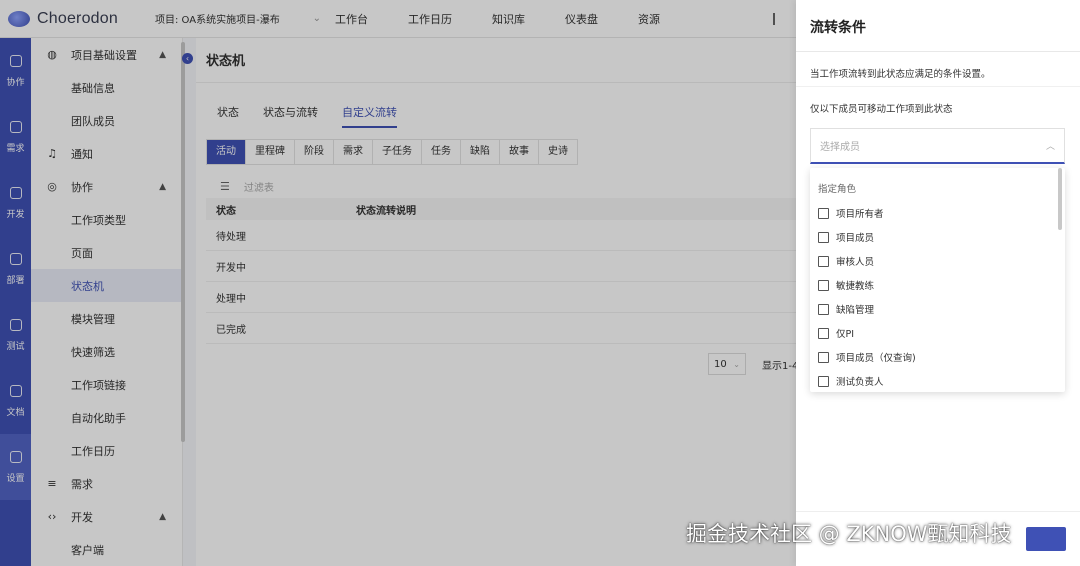  I want to click on role-label: 审核人员, so click(855, 262).